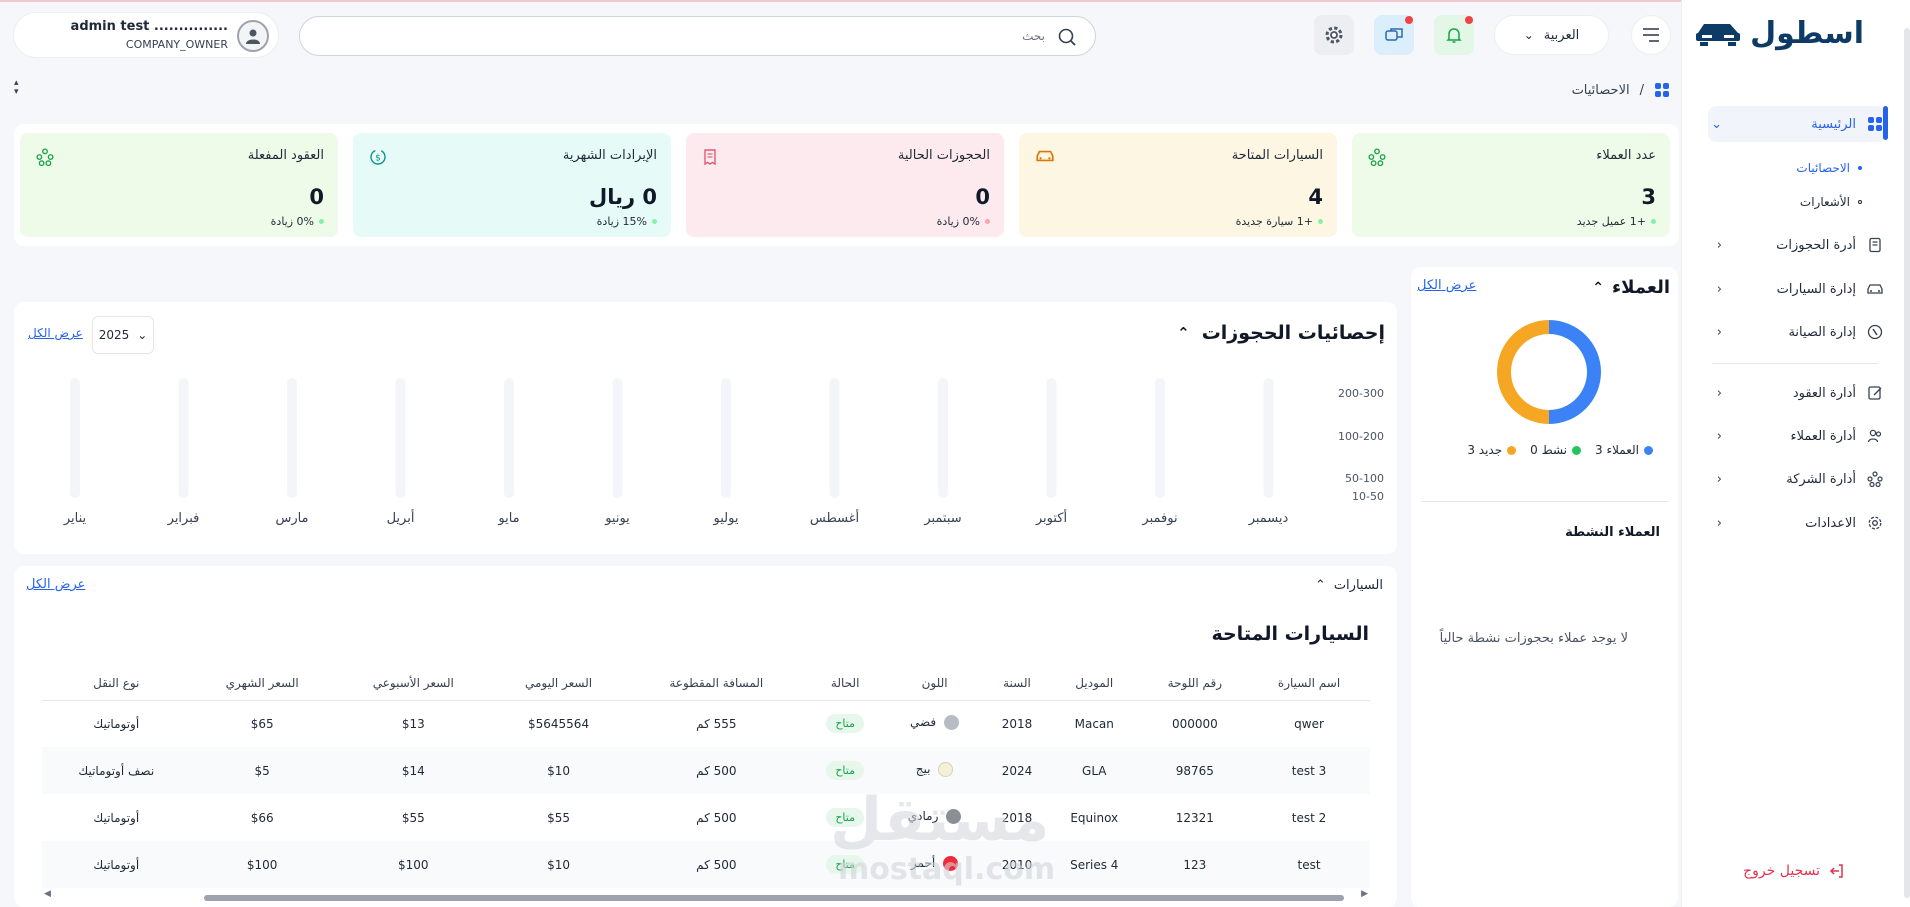 The width and height of the screenshot is (1910, 907). I want to click on column-header: اللون, so click(935, 683).